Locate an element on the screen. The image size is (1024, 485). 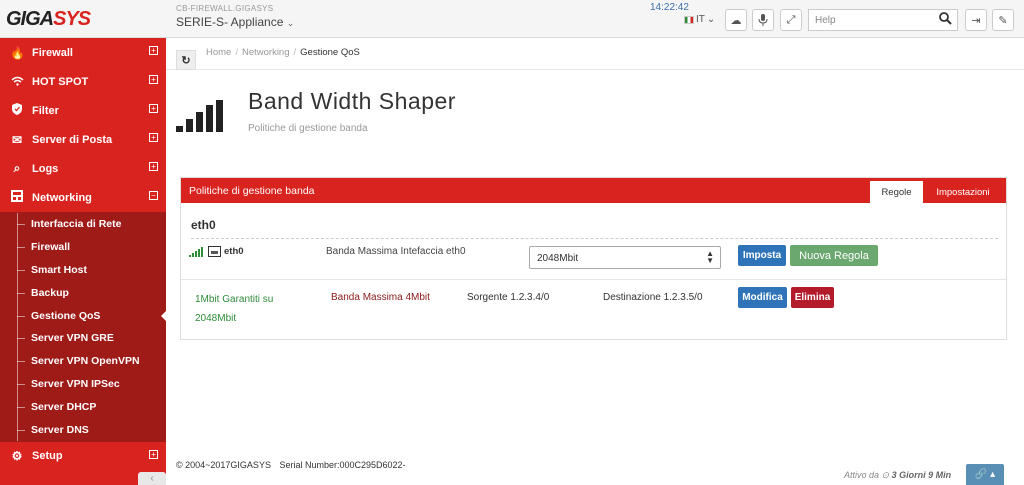
sidebar-item-server-vpn-gre: Server VPN GRE is located at coordinates (83, 338).